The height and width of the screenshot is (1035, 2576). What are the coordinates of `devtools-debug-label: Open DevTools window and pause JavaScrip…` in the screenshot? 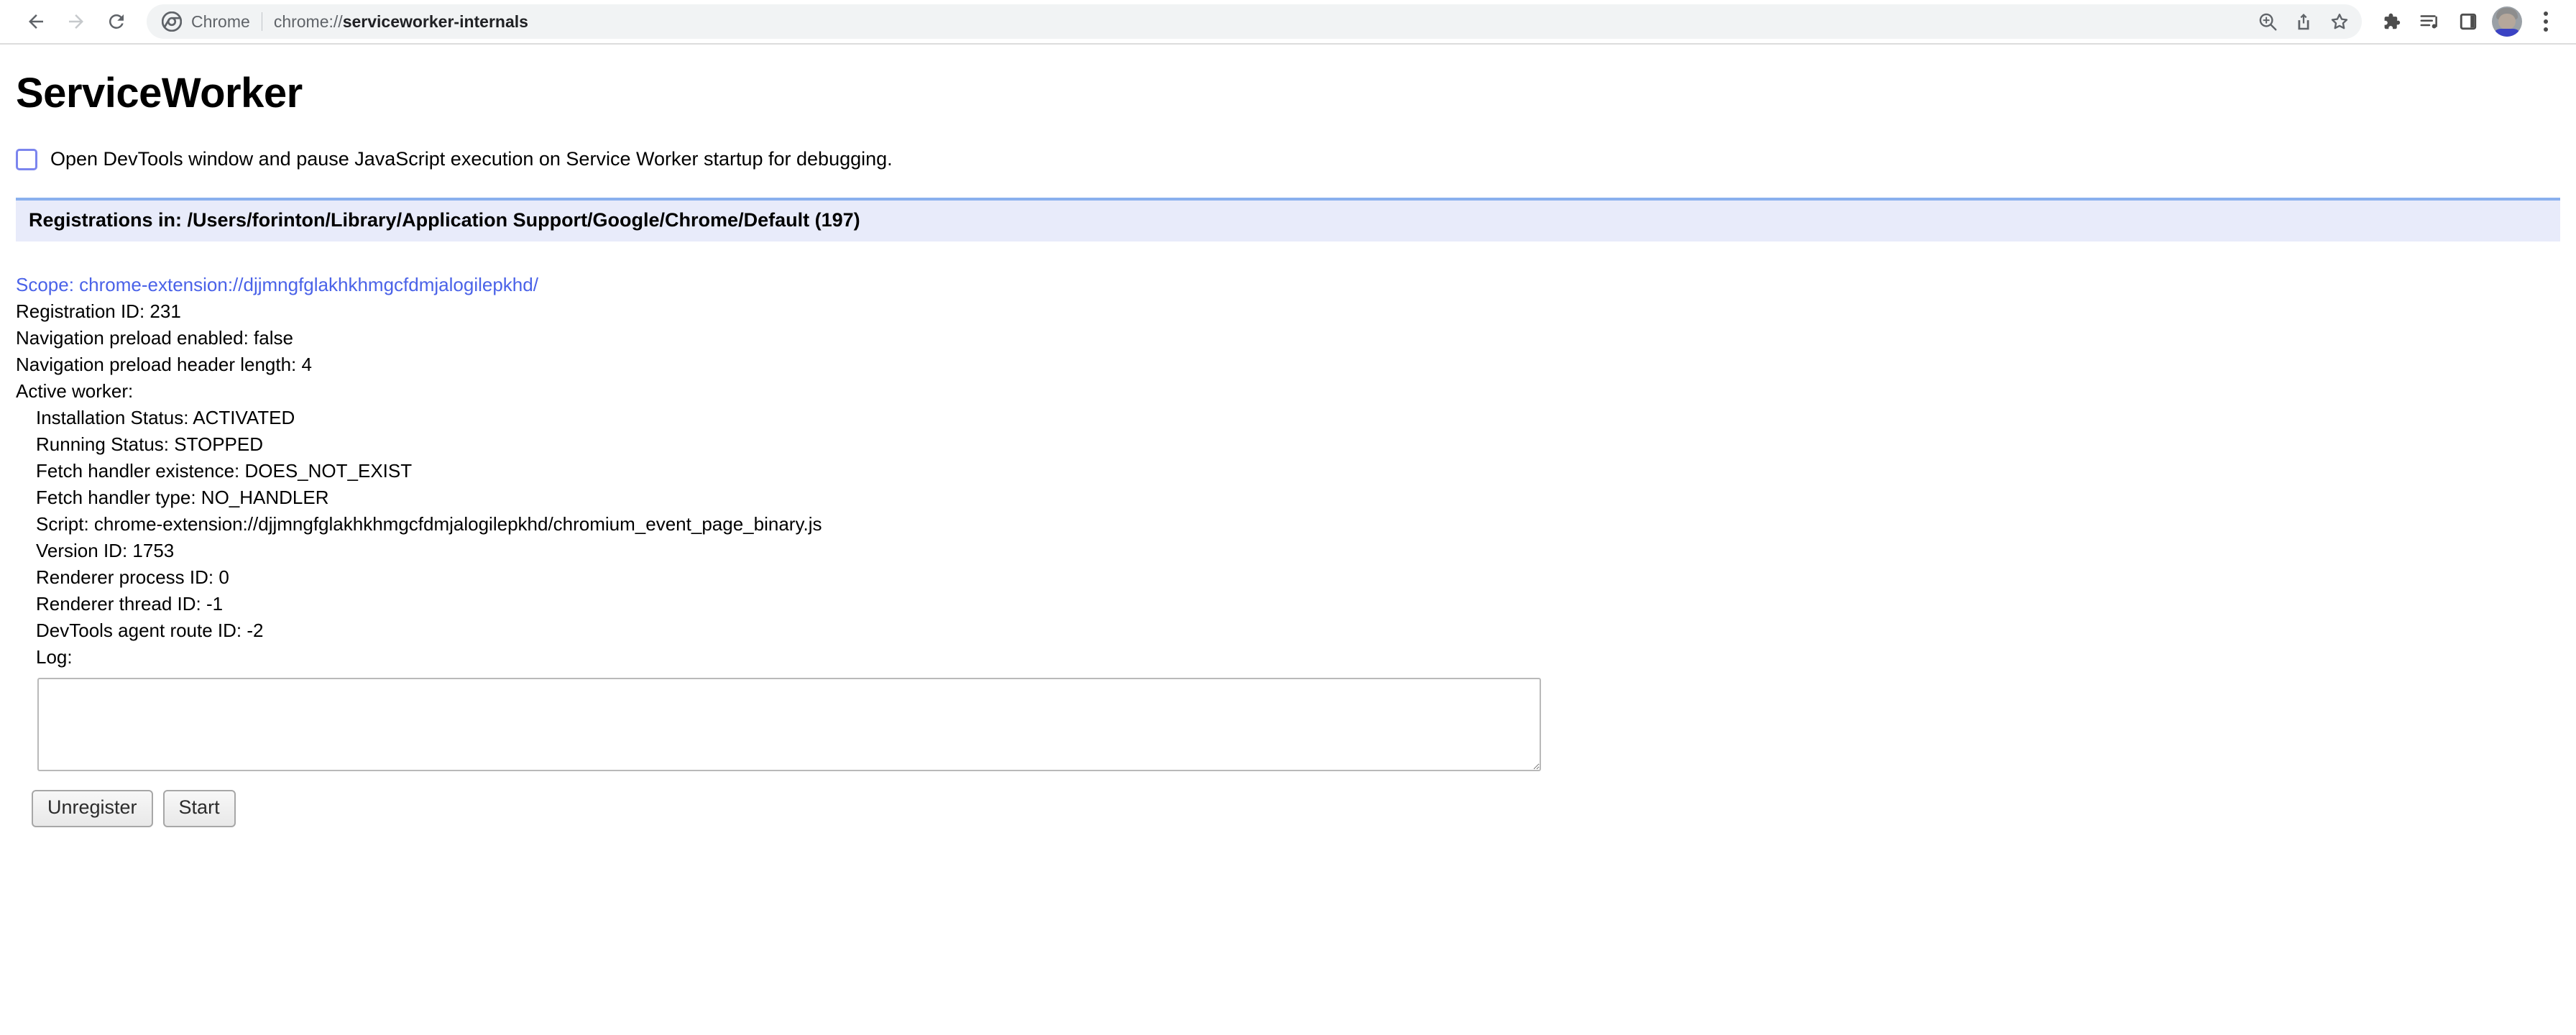 It's located at (471, 159).